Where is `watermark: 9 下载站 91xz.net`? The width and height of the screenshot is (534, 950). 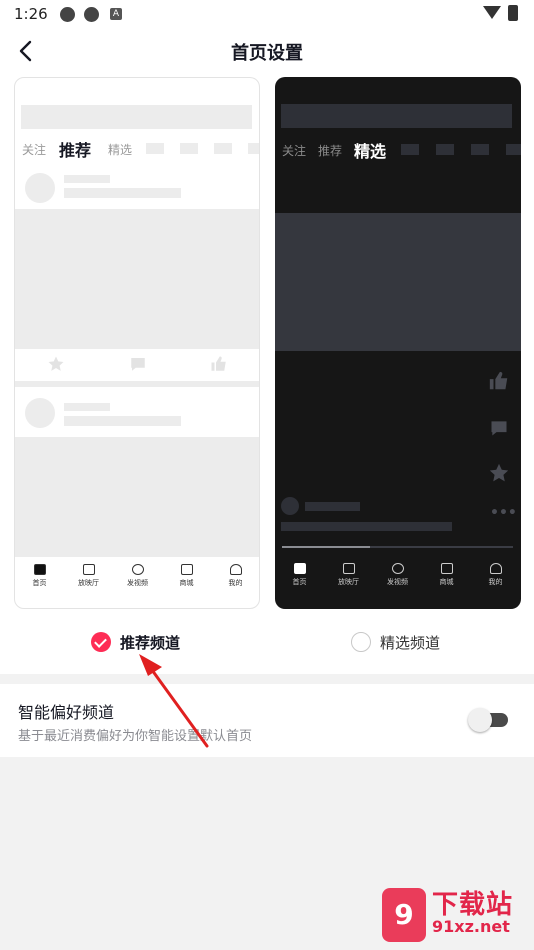 watermark: 9 下载站 91xz.net is located at coordinates (457, 915).